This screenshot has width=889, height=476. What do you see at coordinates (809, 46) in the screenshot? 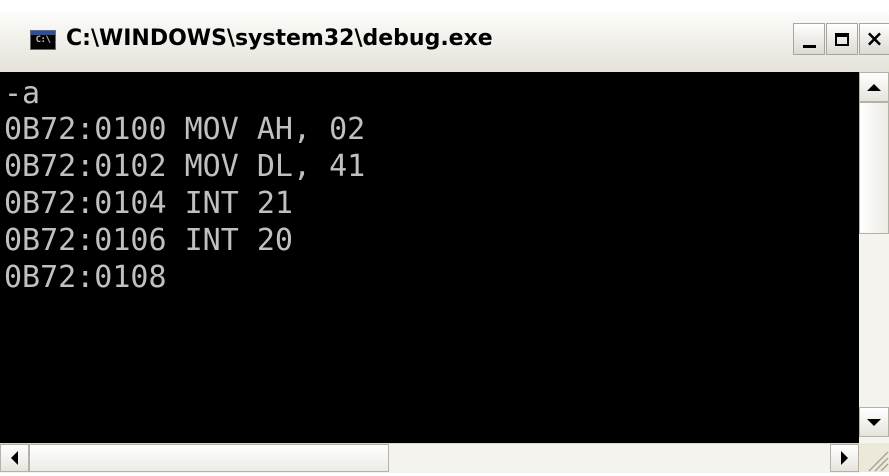
I see `minimize-icon` at bounding box center [809, 46].